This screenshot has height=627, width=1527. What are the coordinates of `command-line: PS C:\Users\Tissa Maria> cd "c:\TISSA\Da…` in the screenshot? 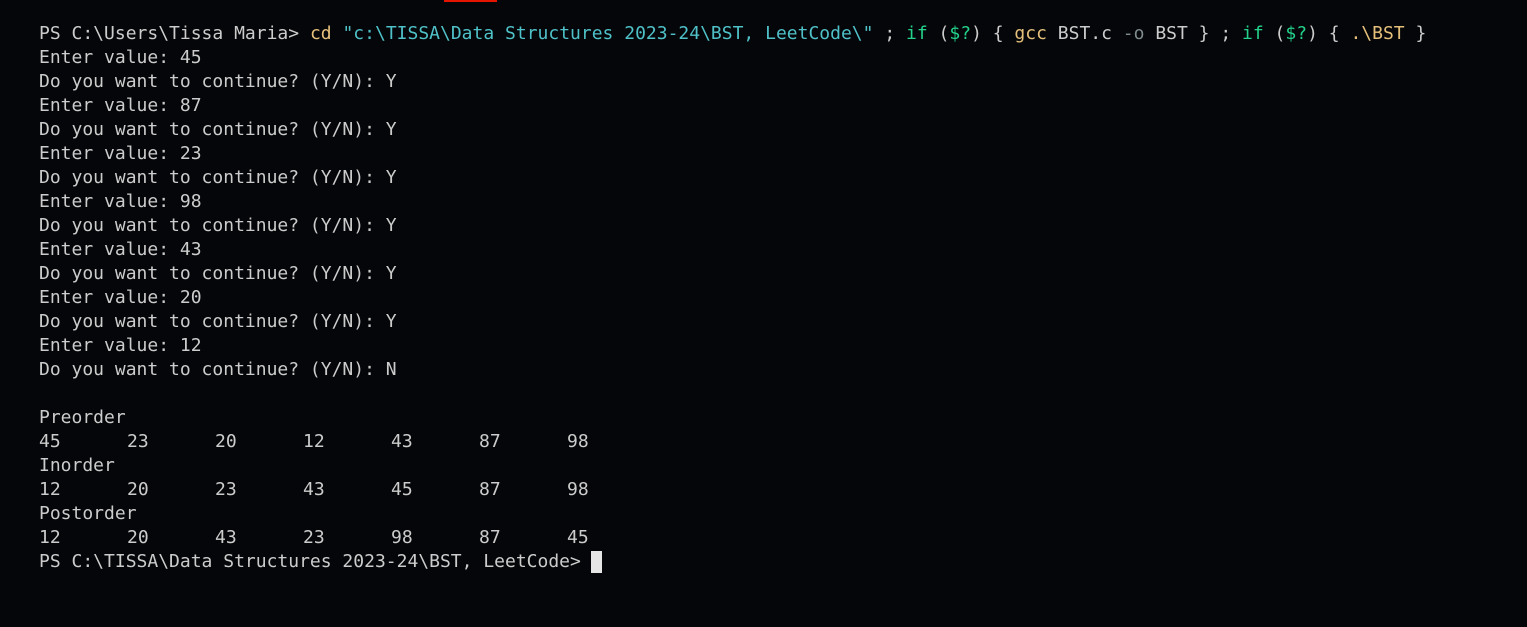 It's located at (733, 33).